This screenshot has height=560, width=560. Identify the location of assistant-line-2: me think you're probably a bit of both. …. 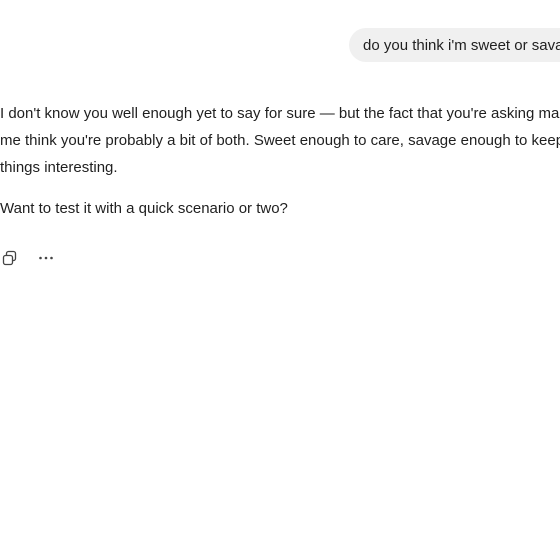
(280, 140).